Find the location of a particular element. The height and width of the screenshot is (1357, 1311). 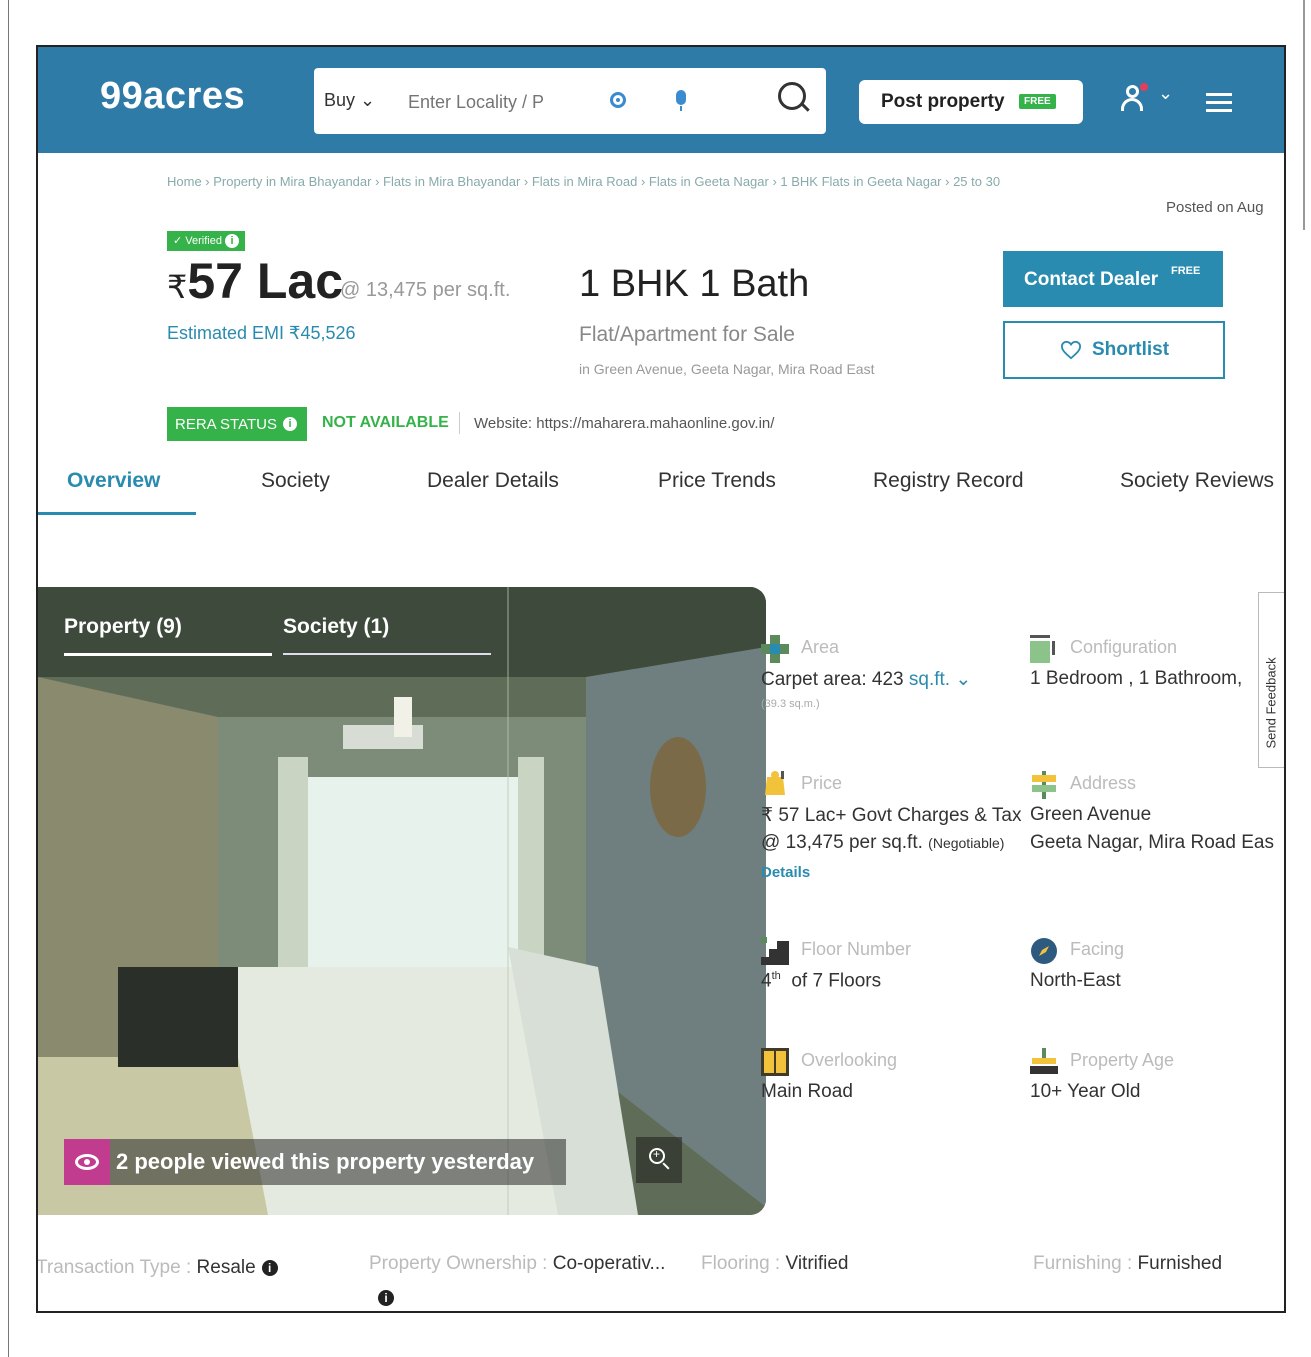

property-age-value: 10+ Year Old is located at coordinates (1085, 1091).